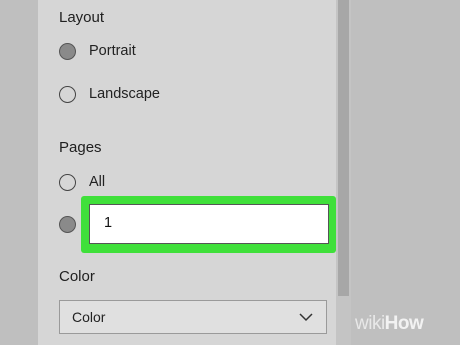 The width and height of the screenshot is (460, 345). What do you see at coordinates (404, 323) in the screenshot?
I see `watermark-part2: How` at bounding box center [404, 323].